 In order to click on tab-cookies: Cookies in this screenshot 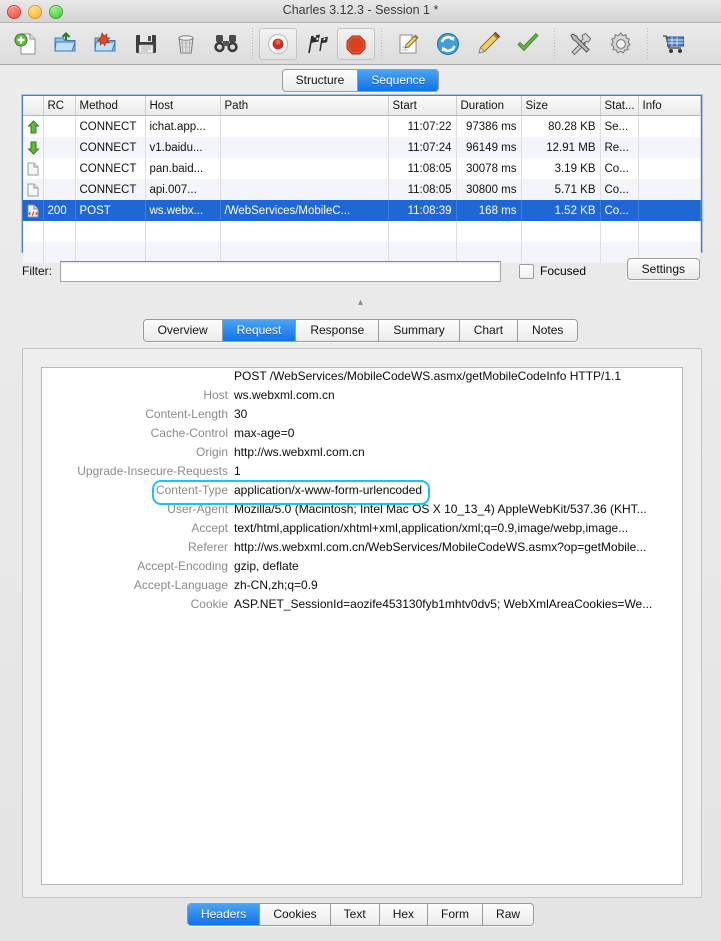, I will do `click(294, 914)`.